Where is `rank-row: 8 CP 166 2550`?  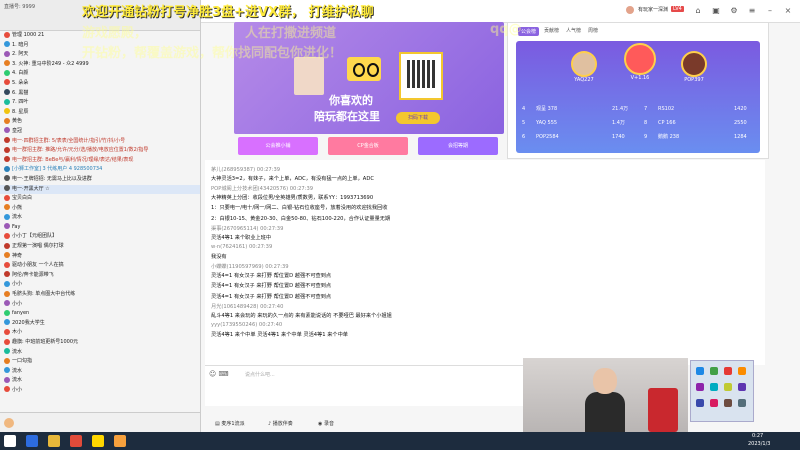 rank-row: 8 CP 166 2550 is located at coordinates (700, 123).